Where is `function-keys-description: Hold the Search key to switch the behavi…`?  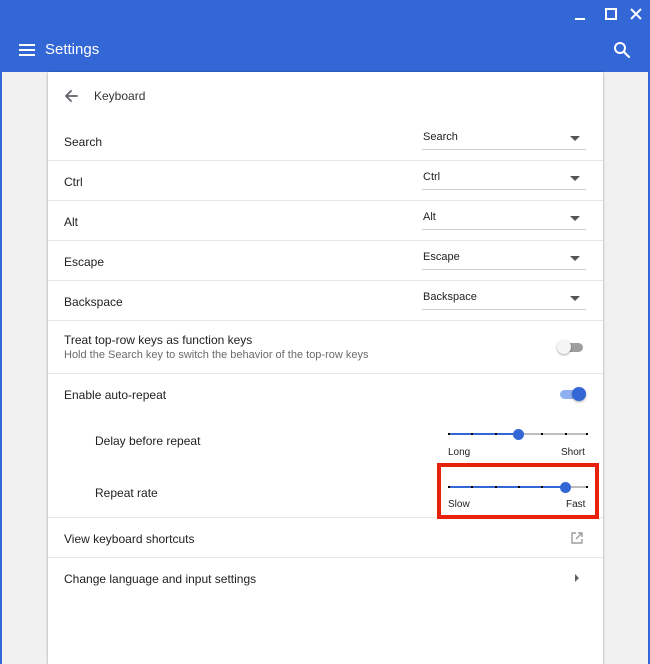
function-keys-description: Hold the Search key to switch the behavi… is located at coordinates (216, 355).